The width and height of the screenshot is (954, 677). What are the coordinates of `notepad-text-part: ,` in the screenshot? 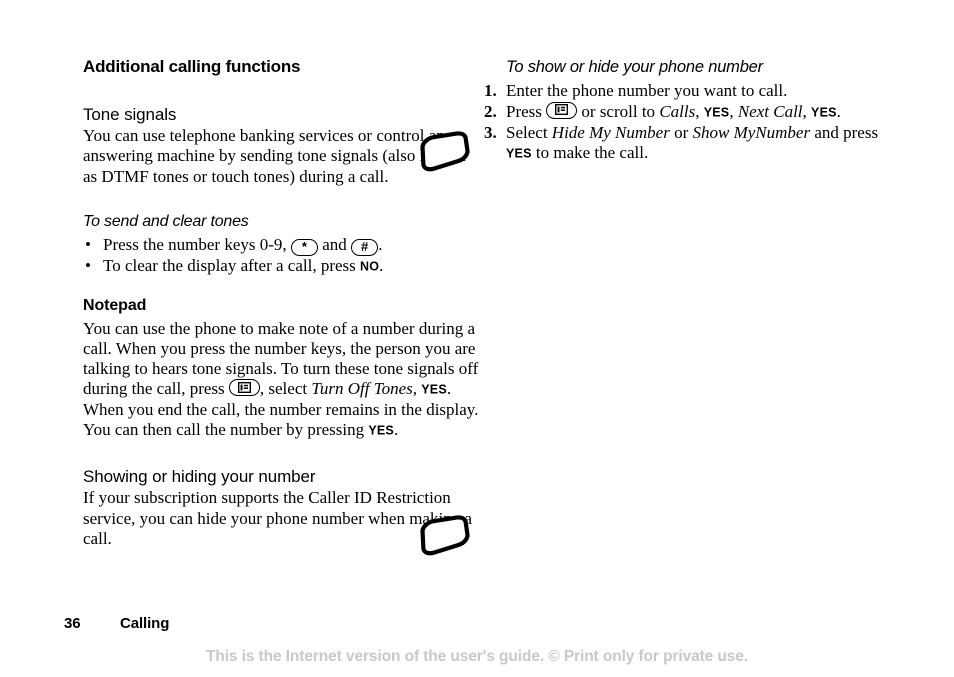 It's located at (415, 389).